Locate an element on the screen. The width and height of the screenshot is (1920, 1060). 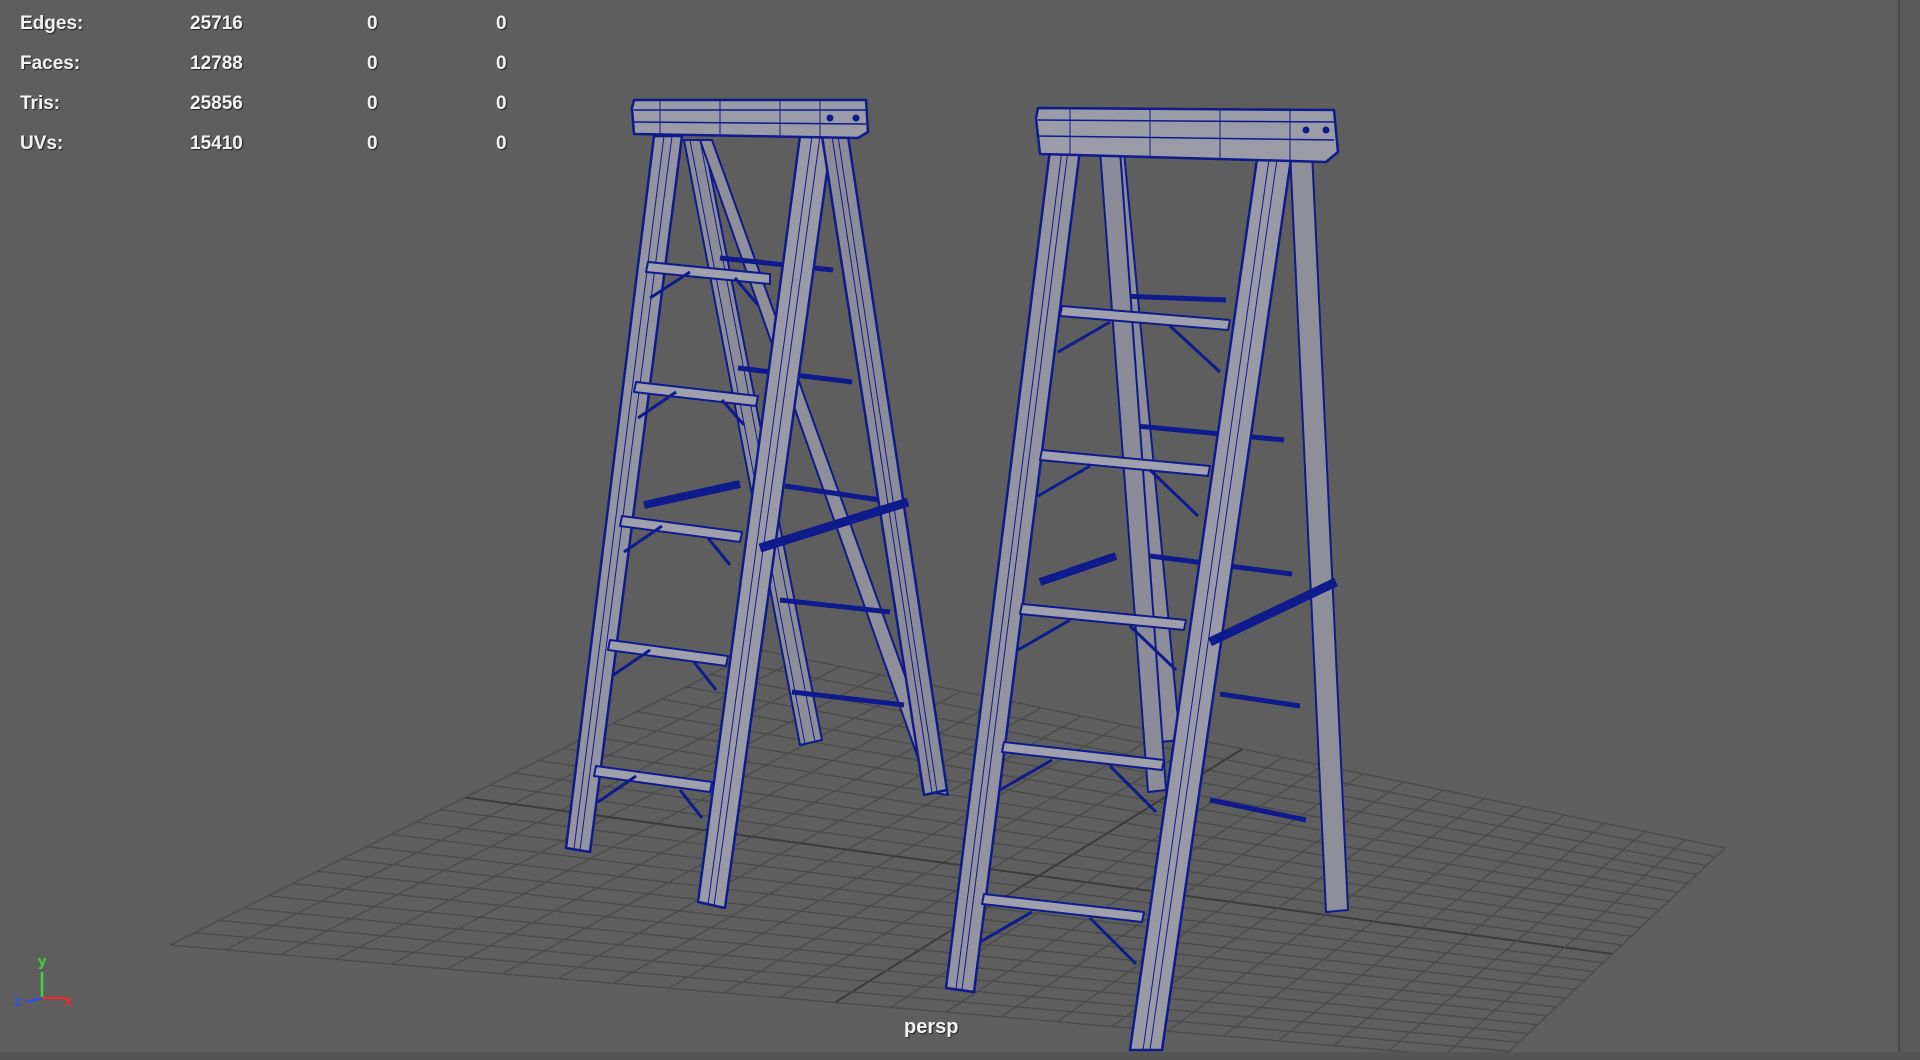
hud-row-edges: Edges: 25716 0 0 is located at coordinates (280, 30).